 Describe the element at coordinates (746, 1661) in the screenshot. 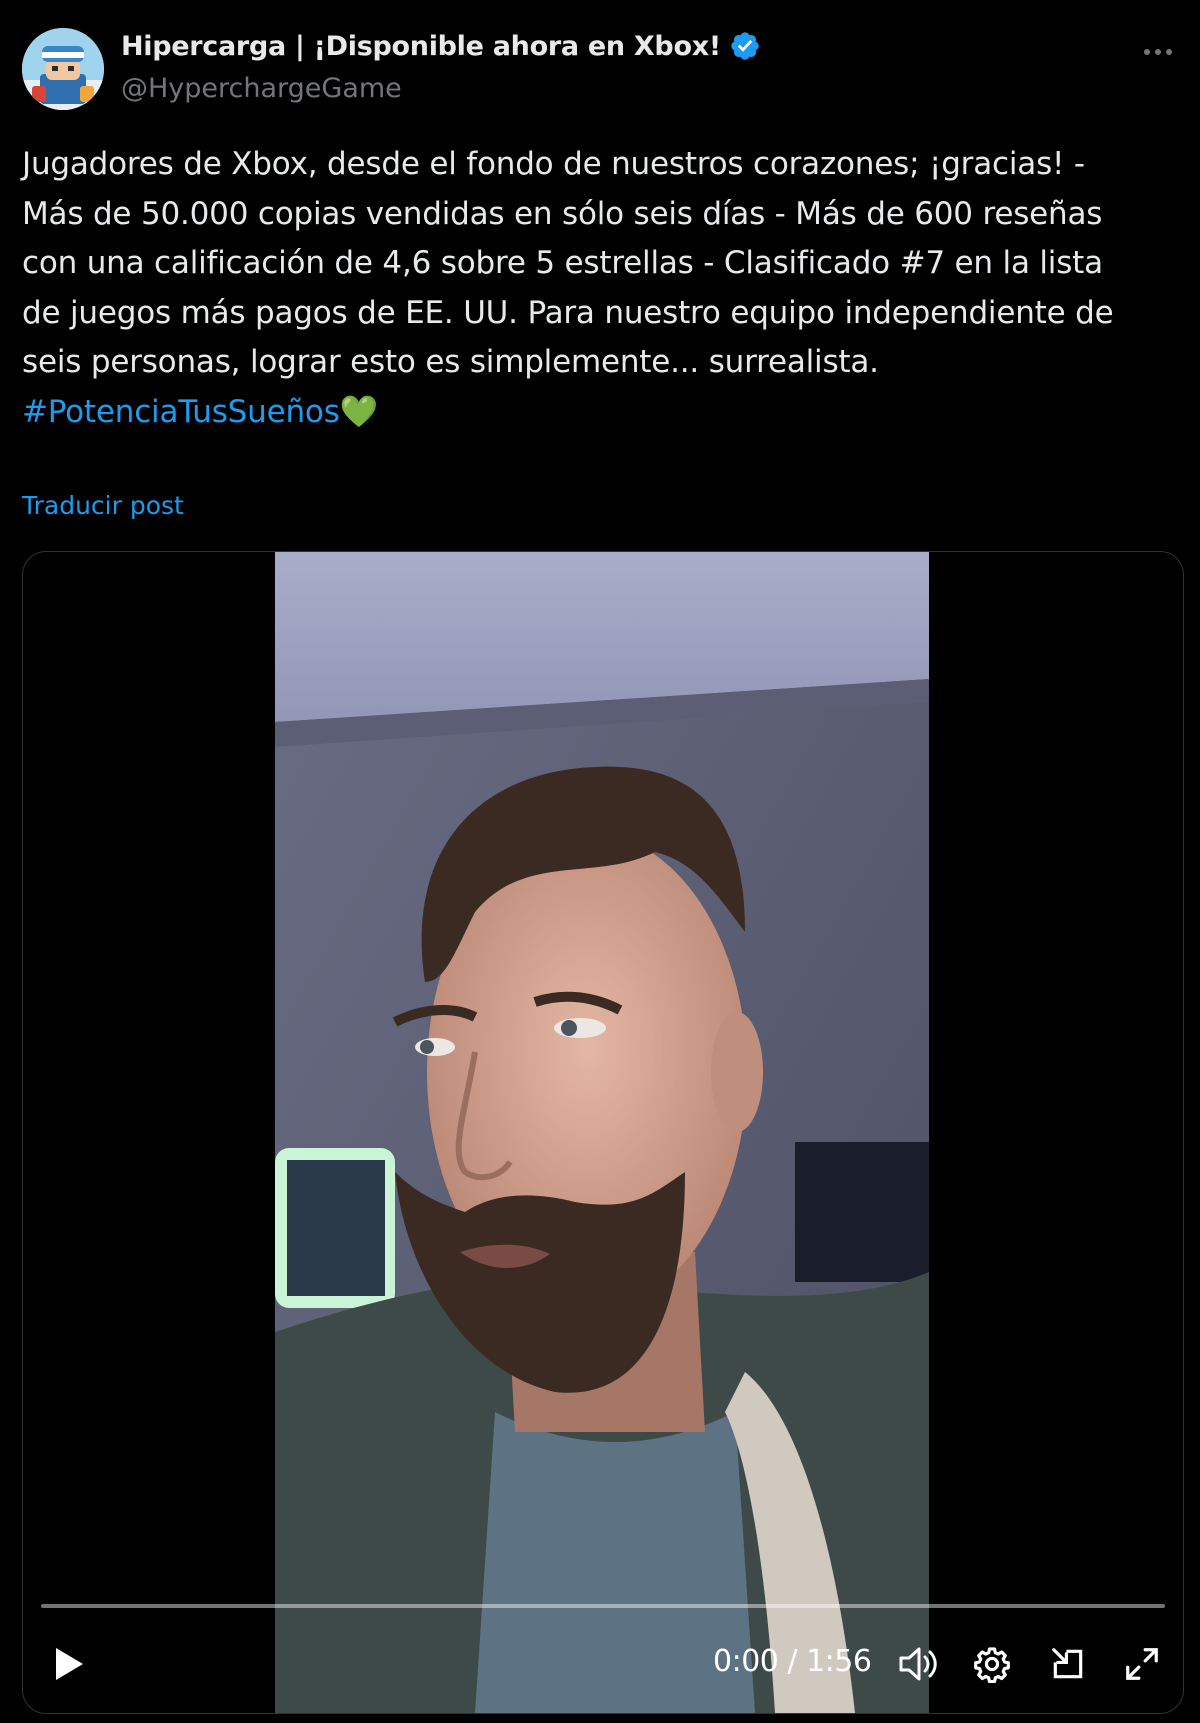

I see `current-time: 0:00` at that location.